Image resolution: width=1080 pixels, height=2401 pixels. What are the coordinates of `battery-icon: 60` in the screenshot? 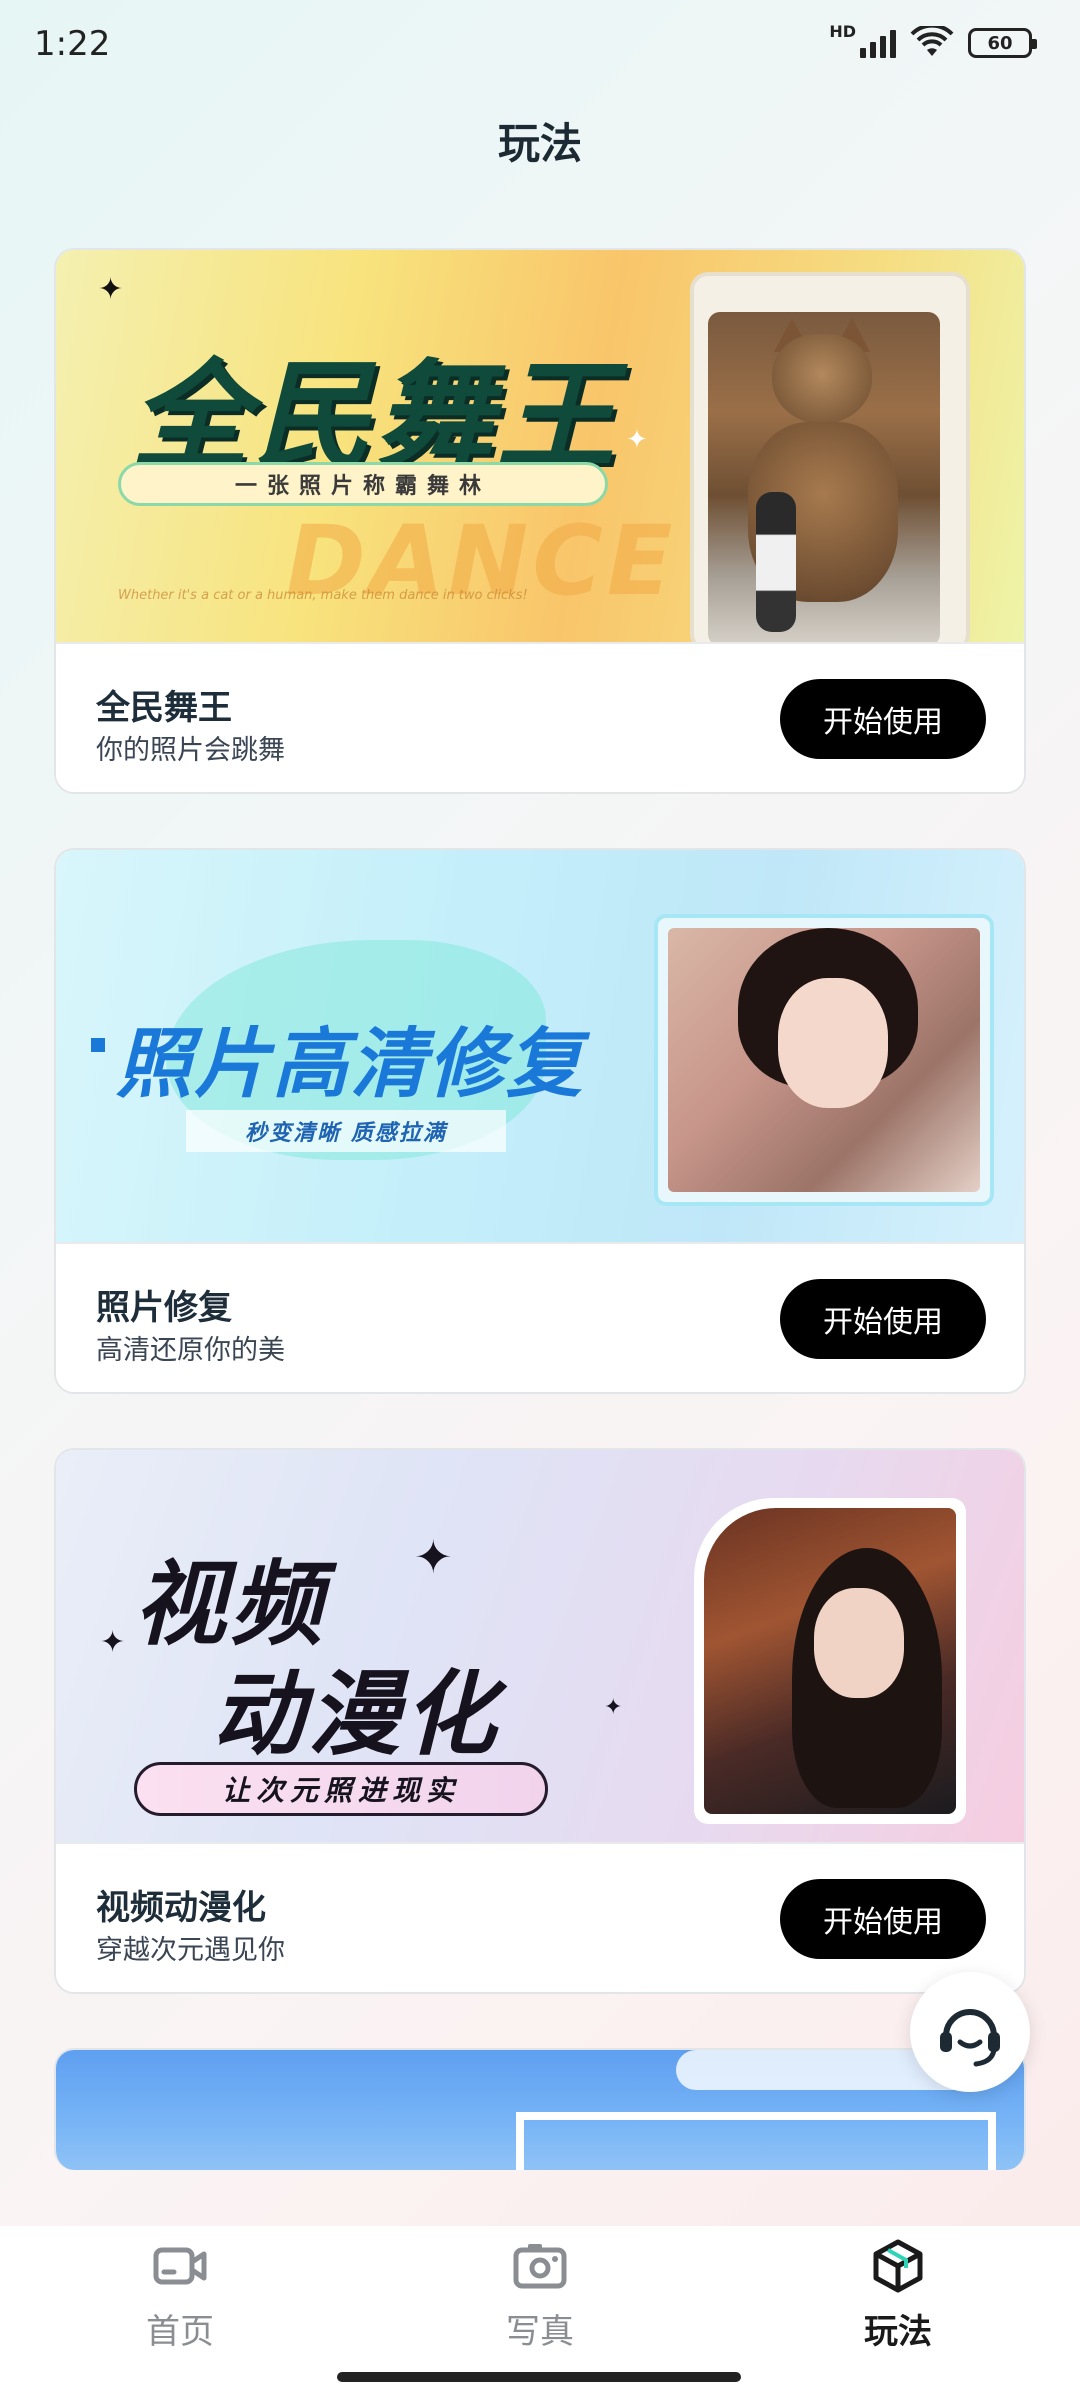 It's located at (1002, 43).